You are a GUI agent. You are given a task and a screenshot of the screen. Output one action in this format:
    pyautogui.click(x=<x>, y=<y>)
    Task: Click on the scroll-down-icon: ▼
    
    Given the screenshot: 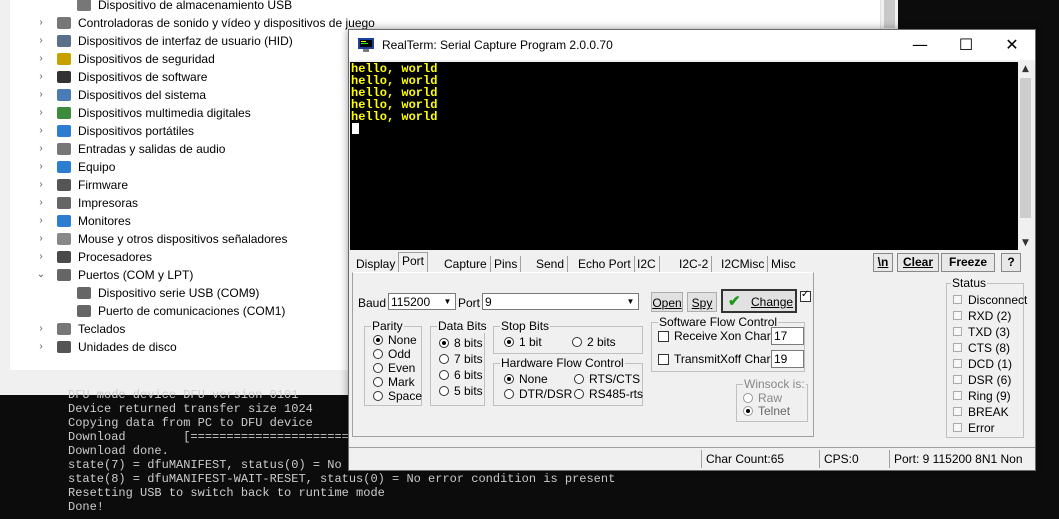 What is the action you would take?
    pyautogui.click(x=1025, y=243)
    